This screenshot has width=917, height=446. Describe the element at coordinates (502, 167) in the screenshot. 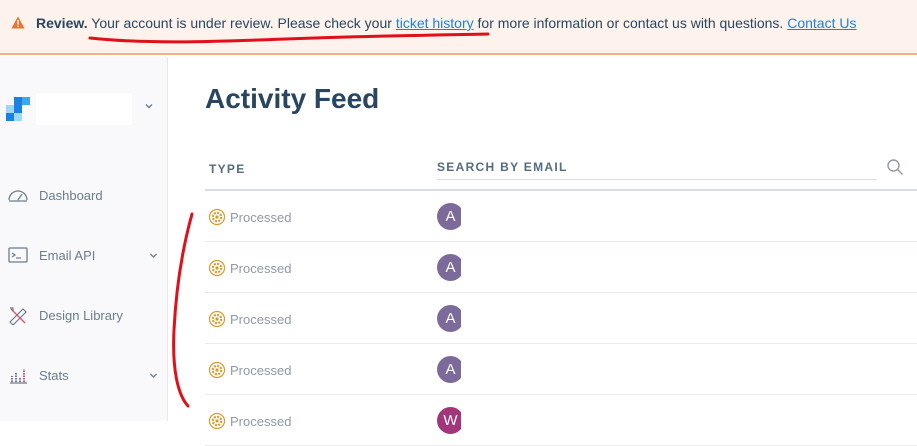

I see `search-by-email-input: SEARCH BY EMAIL` at that location.